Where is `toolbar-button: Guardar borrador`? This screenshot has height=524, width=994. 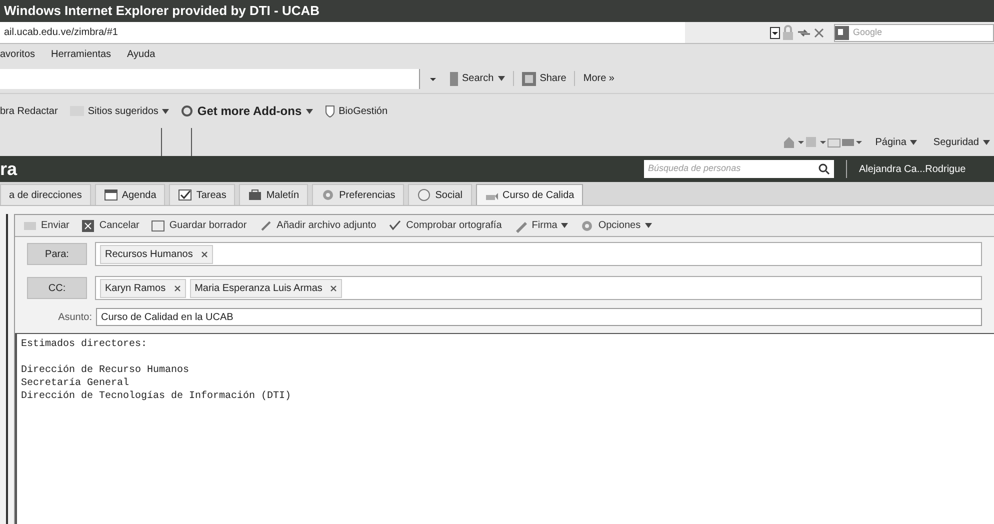
toolbar-button: Guardar borrador is located at coordinates (199, 225).